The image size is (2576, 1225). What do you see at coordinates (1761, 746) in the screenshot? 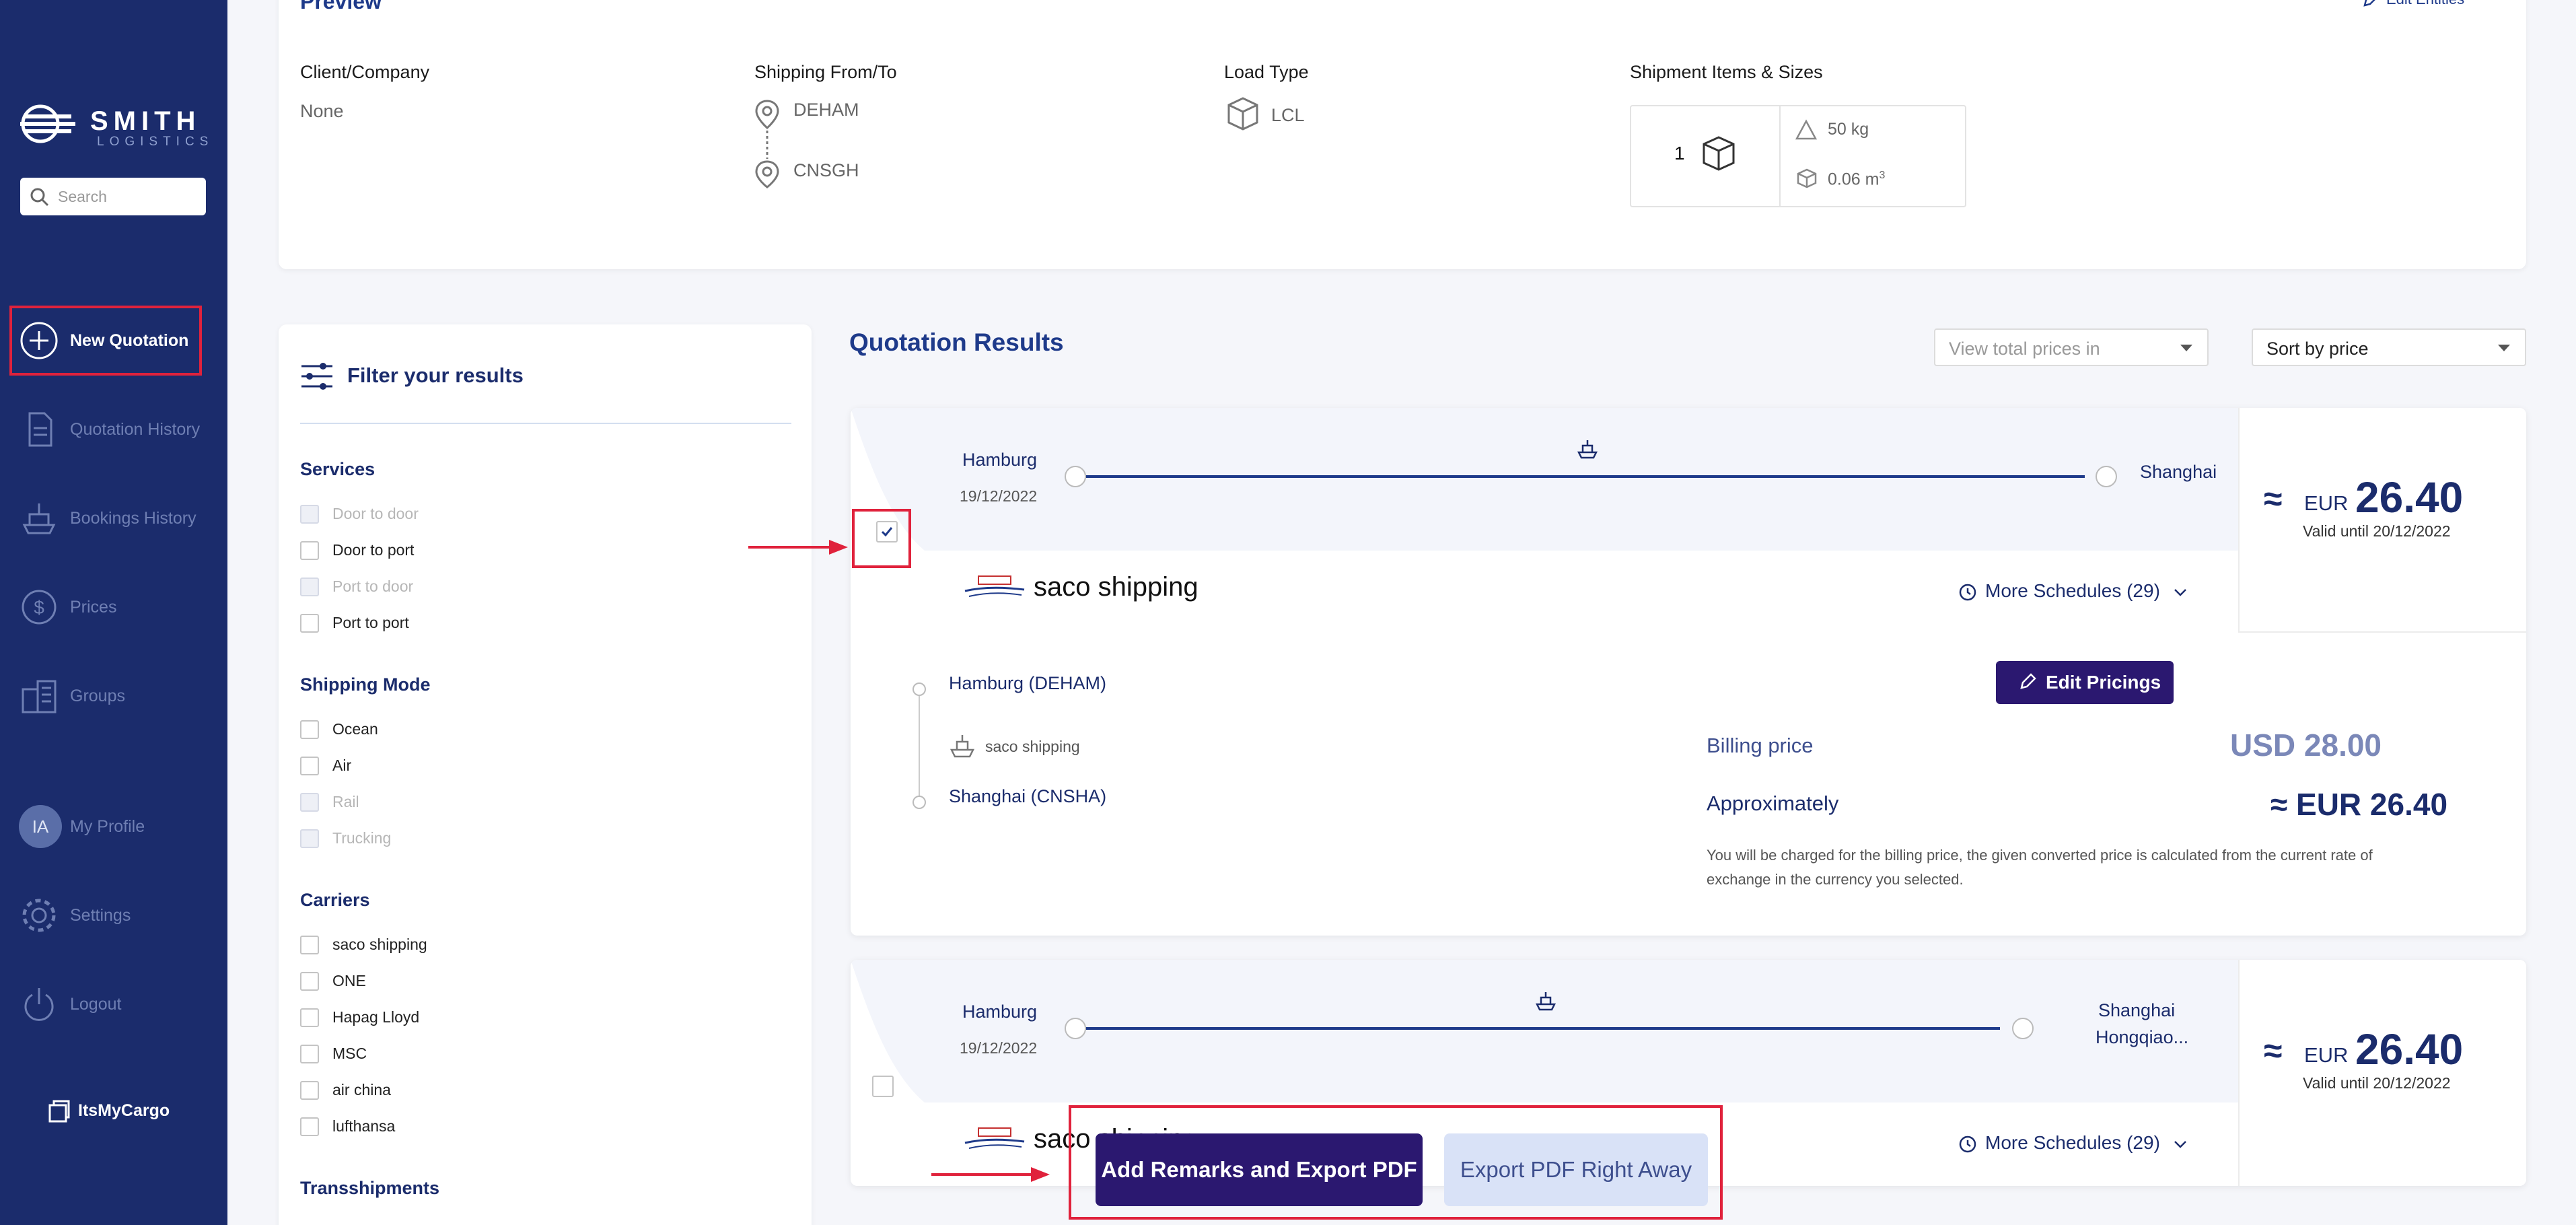
I see `billing-label: Billing price` at bounding box center [1761, 746].